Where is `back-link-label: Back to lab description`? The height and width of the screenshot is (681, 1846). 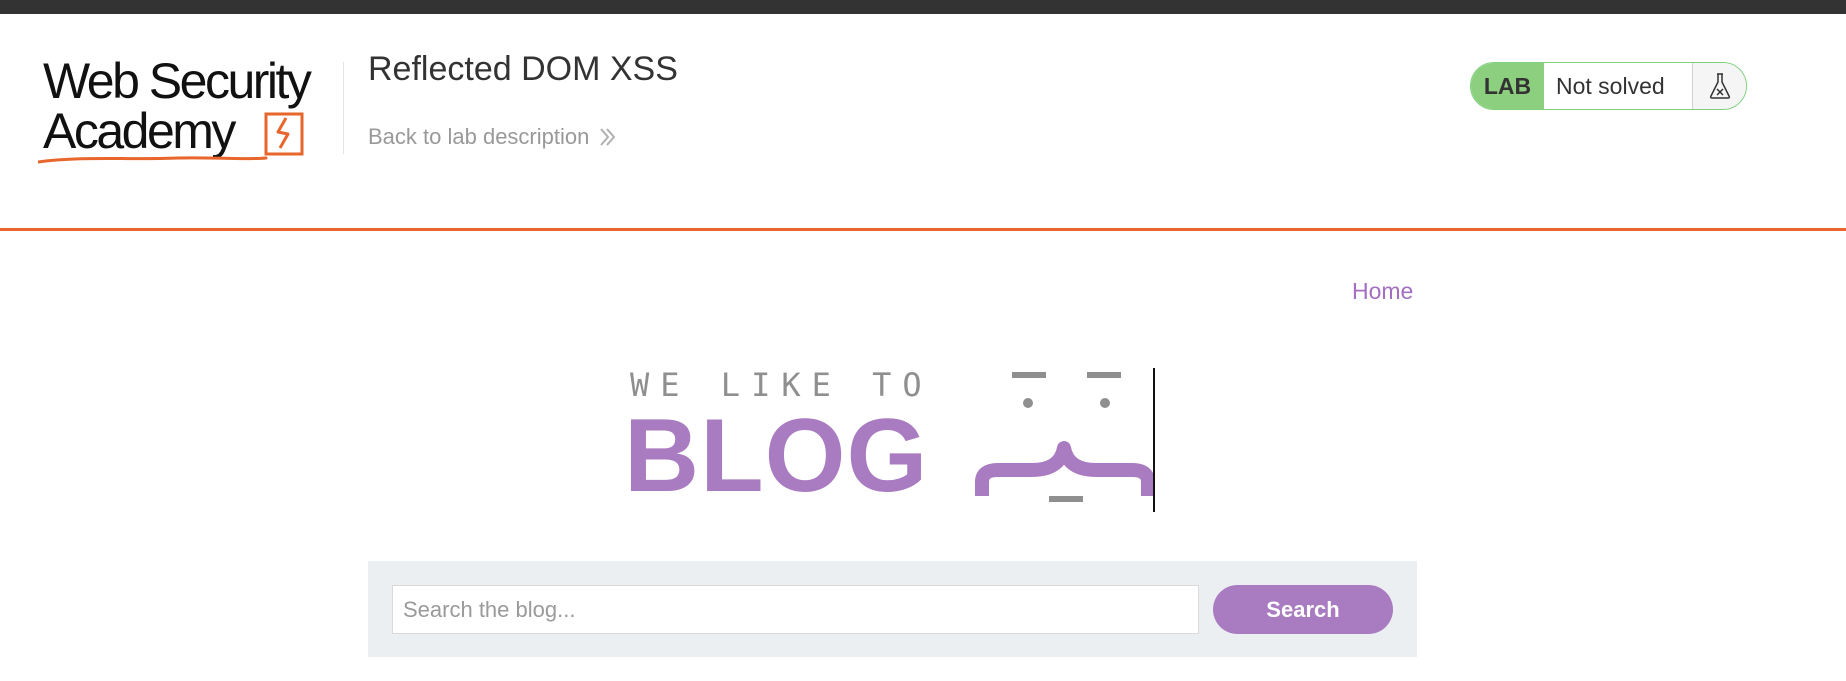 back-link-label: Back to lab description is located at coordinates (479, 136).